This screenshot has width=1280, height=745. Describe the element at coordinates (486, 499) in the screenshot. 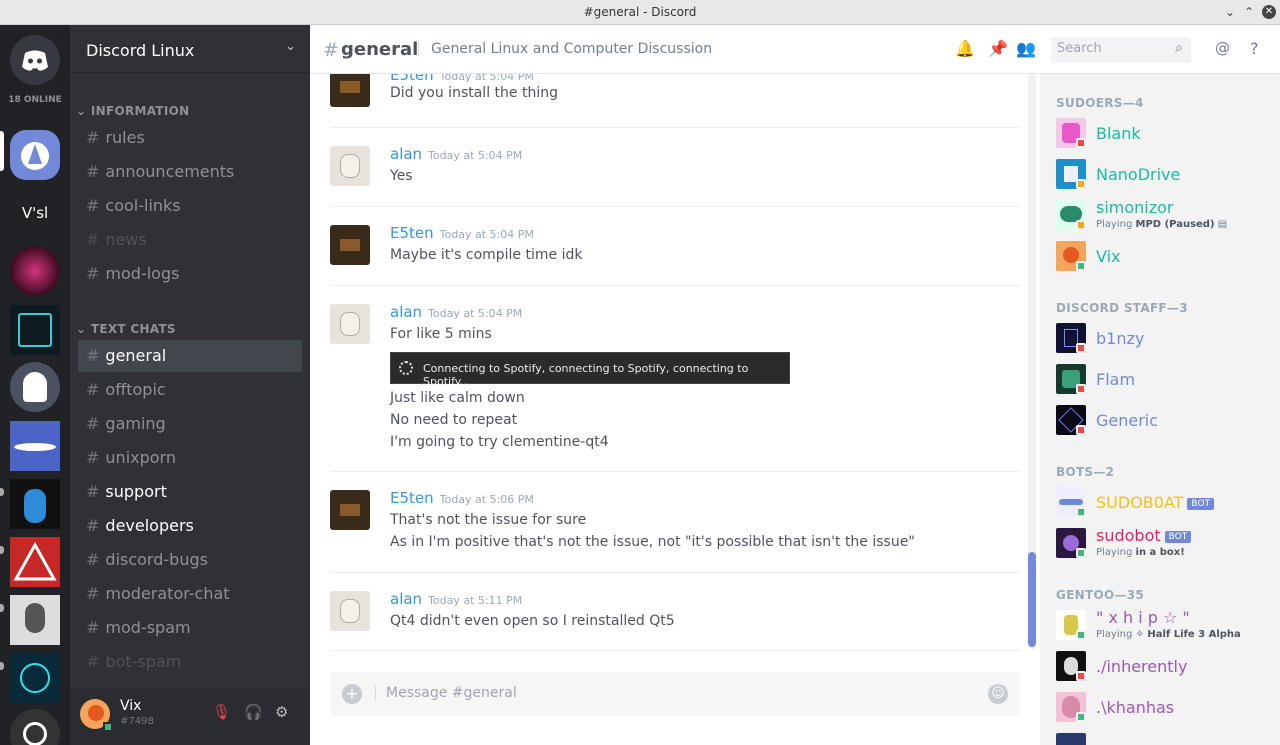

I see `timestamp: Today at 5:06 PM` at that location.